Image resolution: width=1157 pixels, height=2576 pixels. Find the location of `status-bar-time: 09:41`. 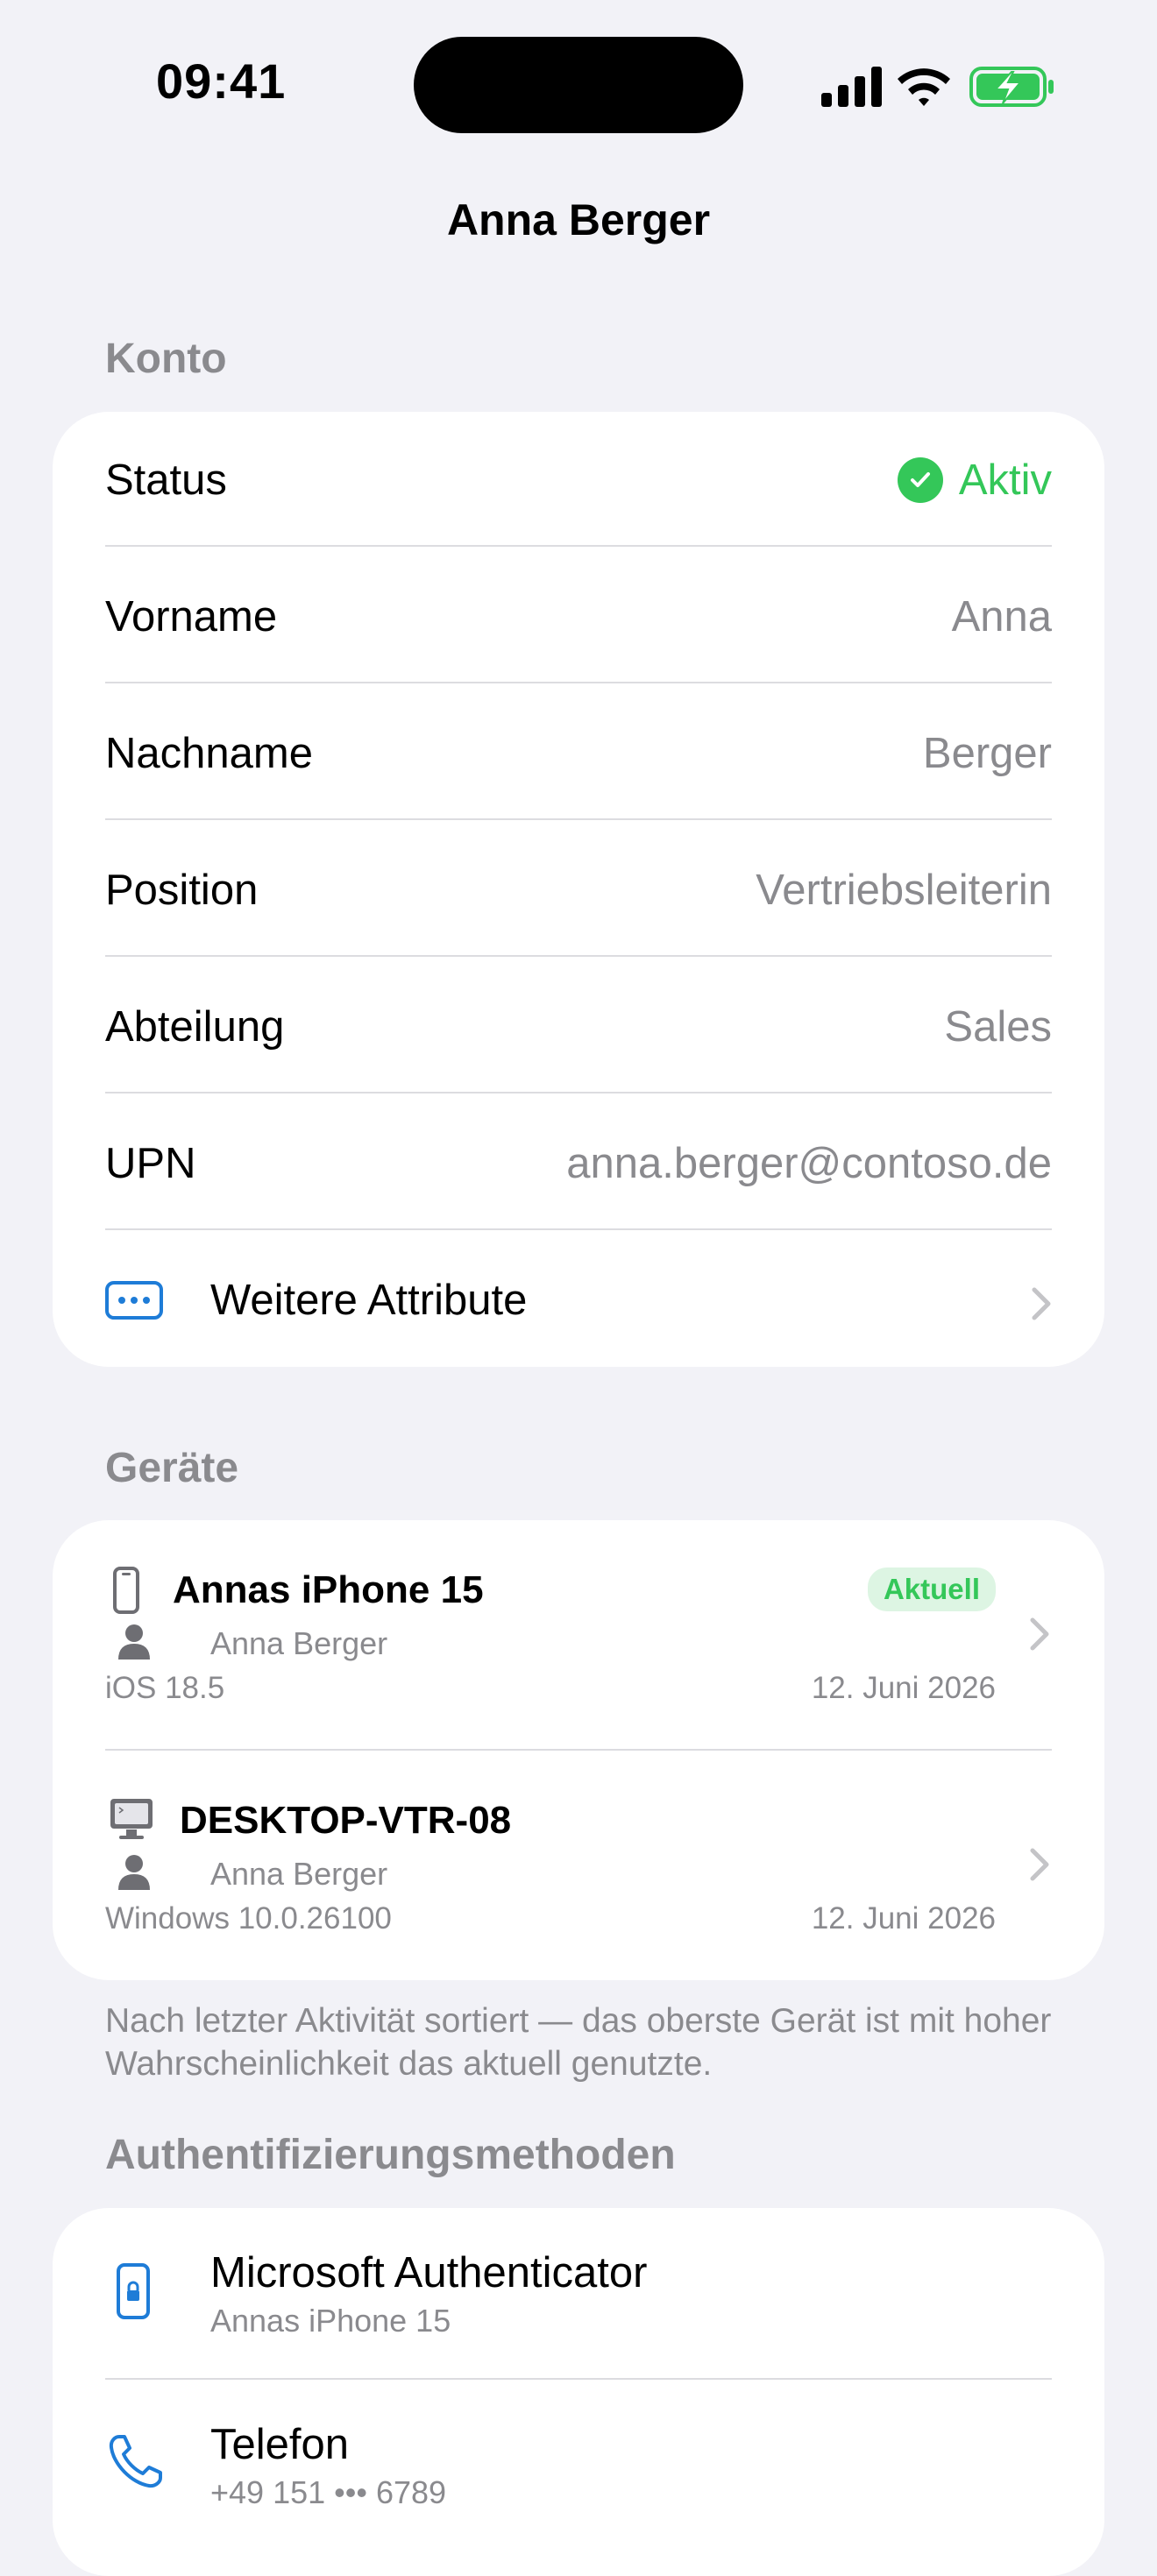

status-bar-time: 09:41 is located at coordinates (221, 81).